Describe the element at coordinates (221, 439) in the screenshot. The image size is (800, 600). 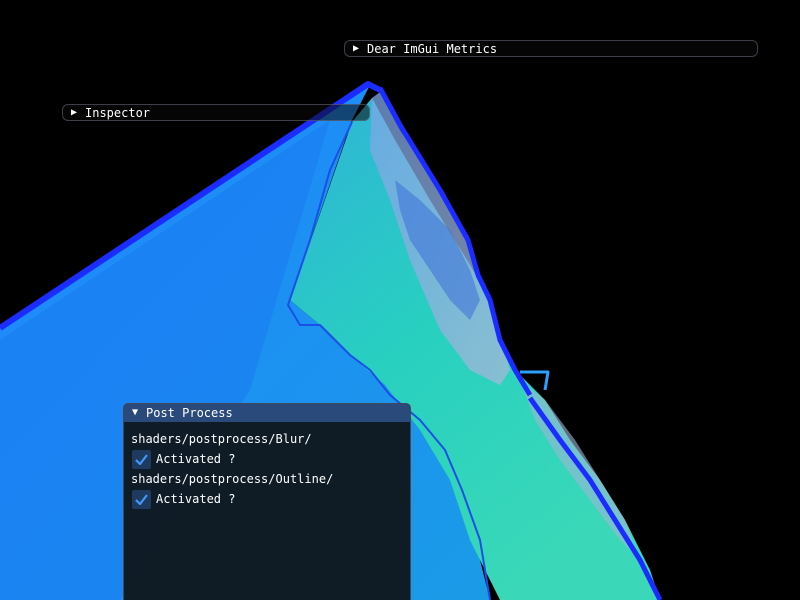
I see `shader-blur-path: shaders/postprocess/Blur/` at that location.